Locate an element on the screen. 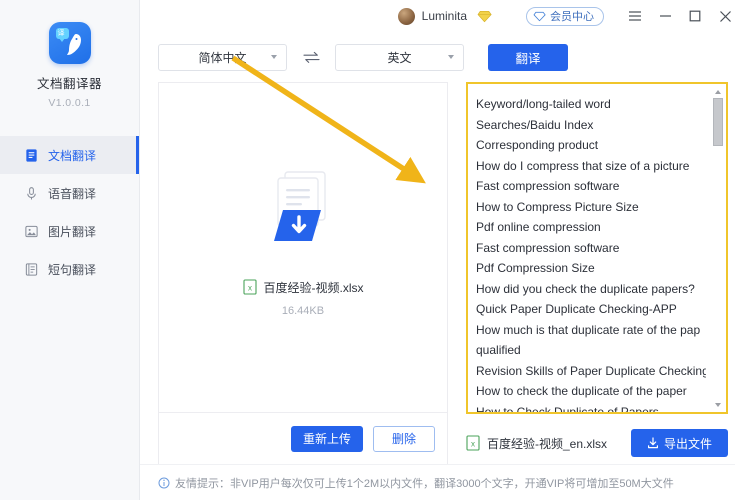 This screenshot has width=735, height=500. sidebar-nav: 文档翻译 语音翻译 图片翻译 短句翻译 is located at coordinates (69, 212).